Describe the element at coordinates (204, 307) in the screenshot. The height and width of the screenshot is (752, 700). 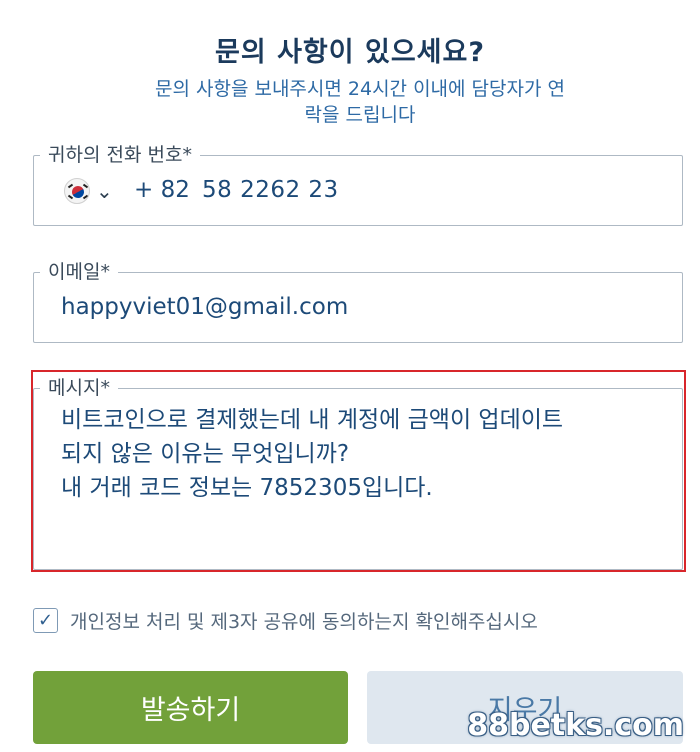
I see `email-input: happyviet01@gmail.com` at that location.